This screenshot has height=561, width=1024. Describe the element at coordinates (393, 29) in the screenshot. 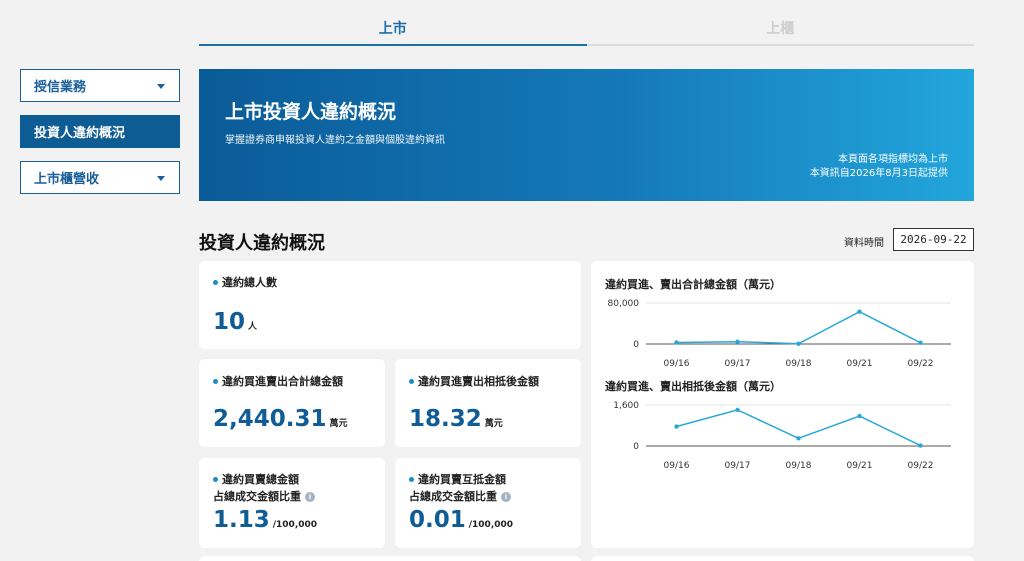

I see `tab-listed: 上市` at that location.